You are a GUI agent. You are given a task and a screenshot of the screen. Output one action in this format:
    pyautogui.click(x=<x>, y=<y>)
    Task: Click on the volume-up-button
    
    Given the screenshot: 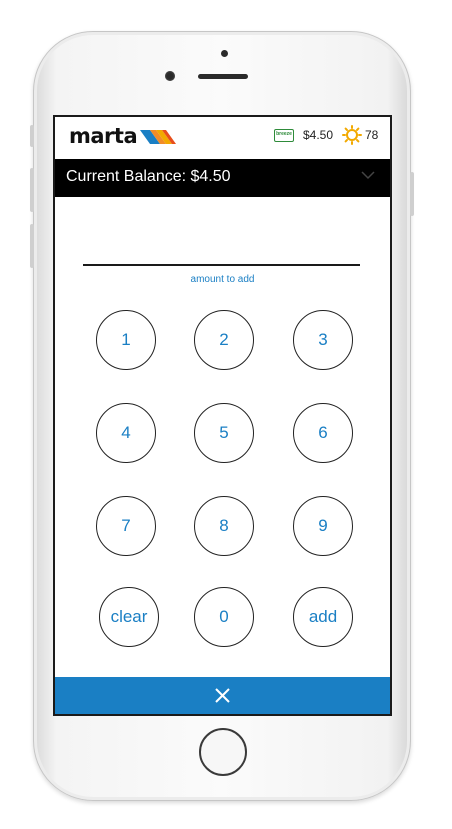 What is the action you would take?
    pyautogui.click(x=32, y=190)
    